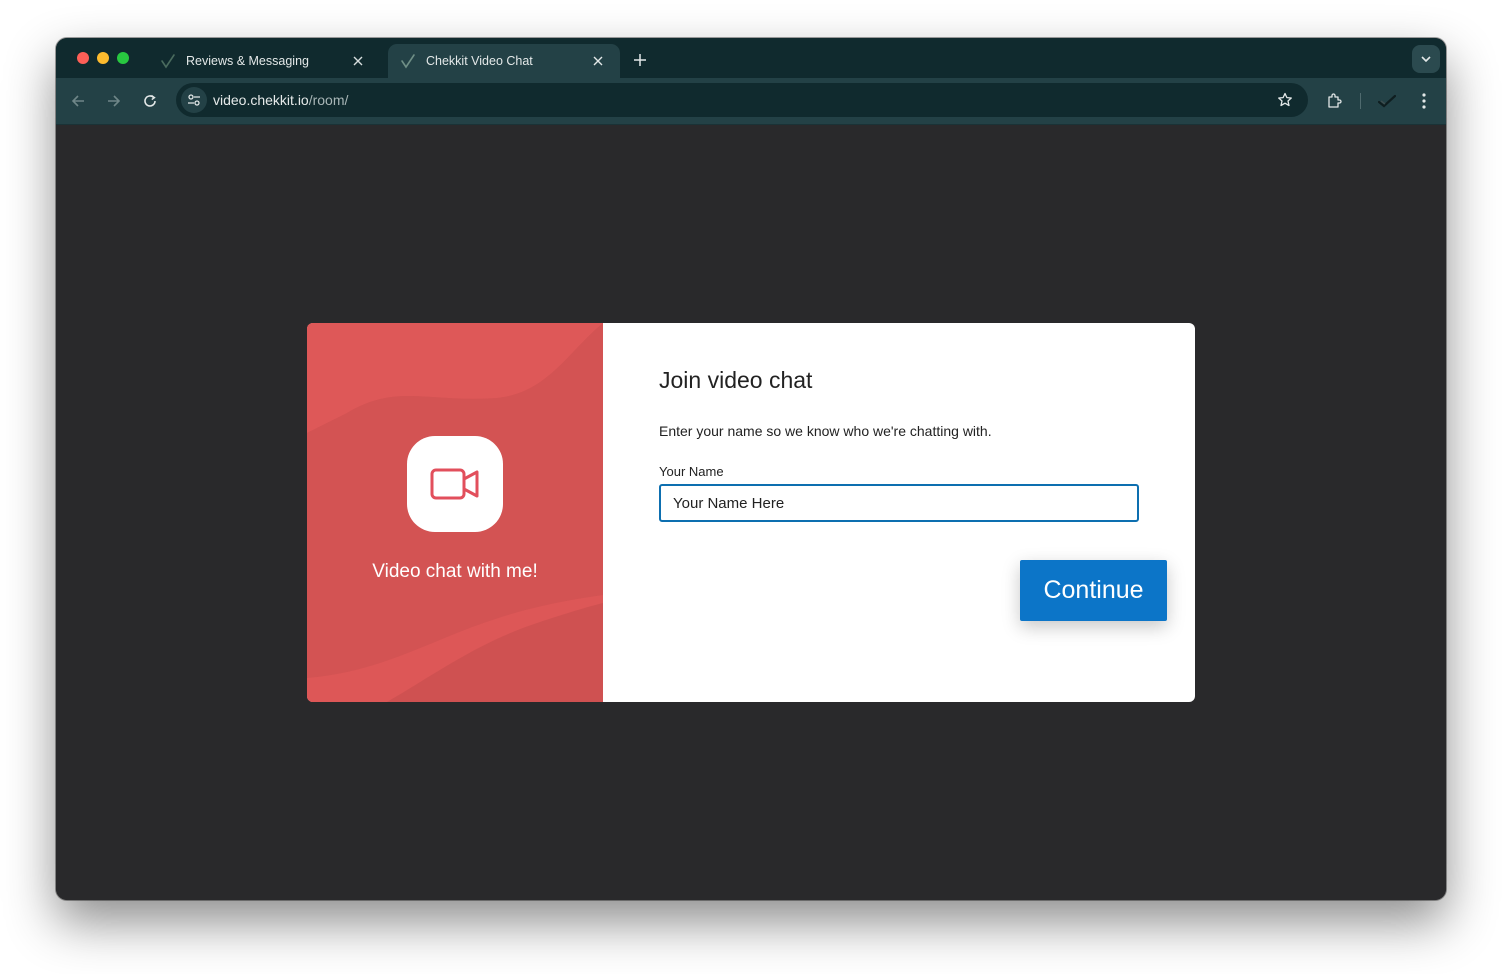 The image size is (1502, 974). I want to click on puzzle-icon, so click(1335, 100).